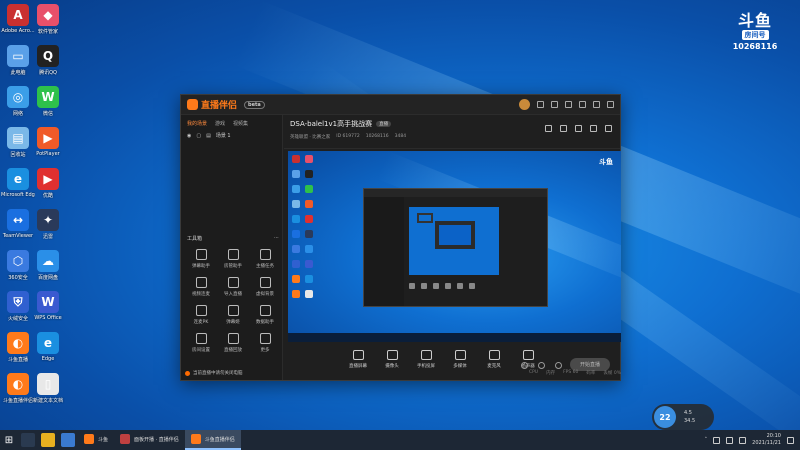  What do you see at coordinates (214, 373) in the screenshot?
I see `warning-bar: 当前直播中请勿关闭电脑` at bounding box center [214, 373].